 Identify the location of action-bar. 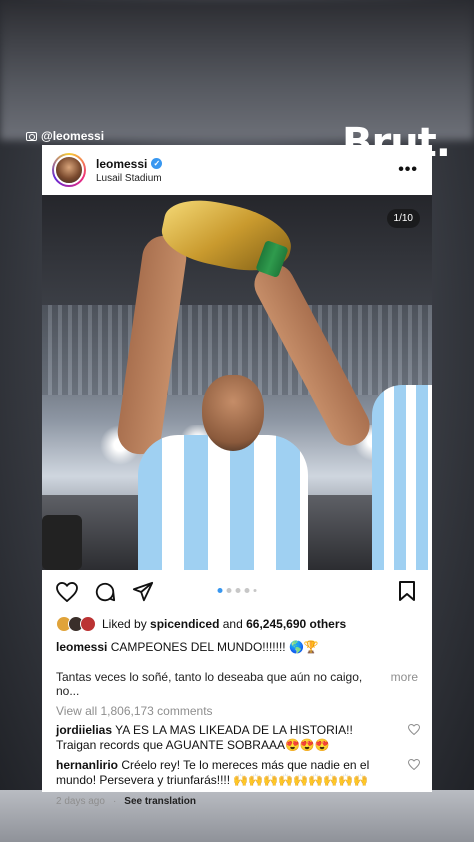
(237, 592).